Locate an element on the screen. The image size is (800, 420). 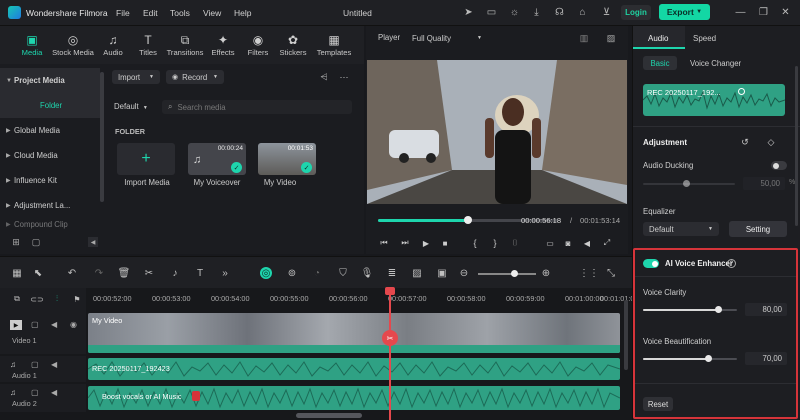
sun-icon: ☼ is located at coordinates (514, 12).